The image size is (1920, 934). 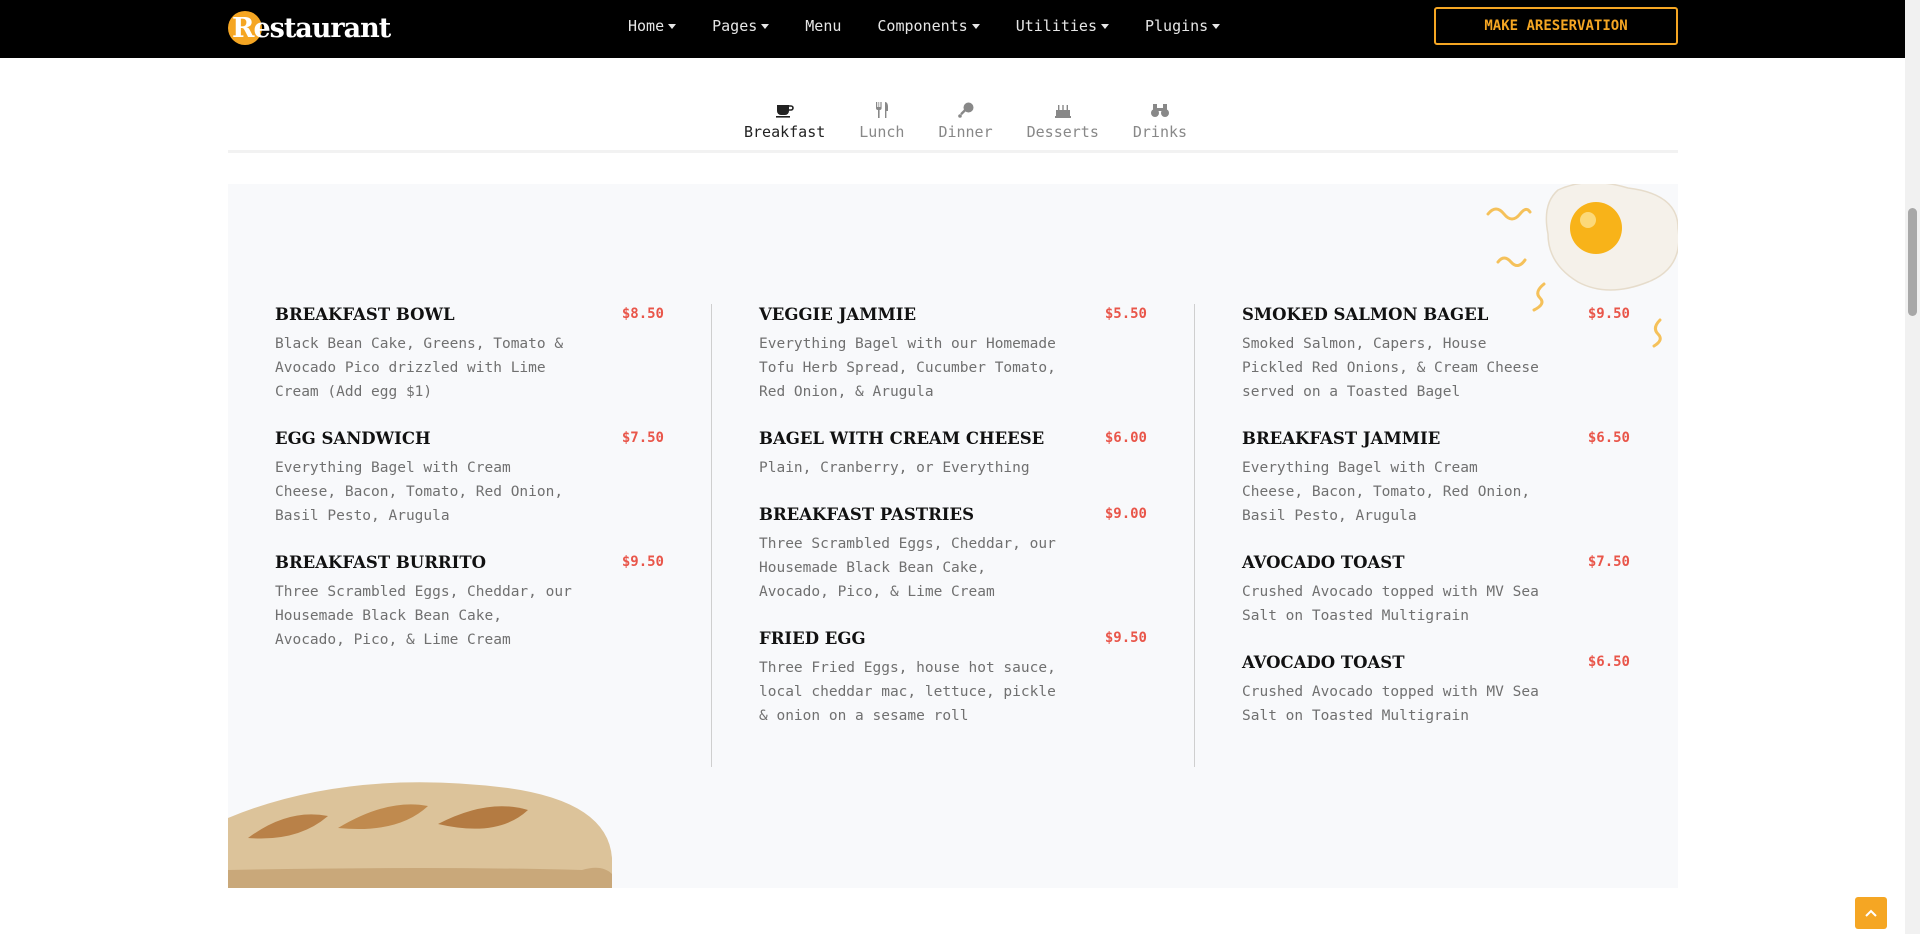 What do you see at coordinates (1062, 132) in the screenshot?
I see `tab-label: Desserts` at bounding box center [1062, 132].